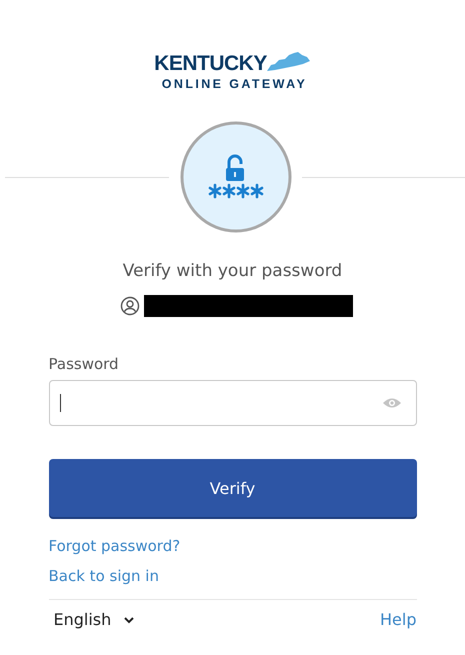  I want to click on page-title: Verify with your password, so click(232, 271).